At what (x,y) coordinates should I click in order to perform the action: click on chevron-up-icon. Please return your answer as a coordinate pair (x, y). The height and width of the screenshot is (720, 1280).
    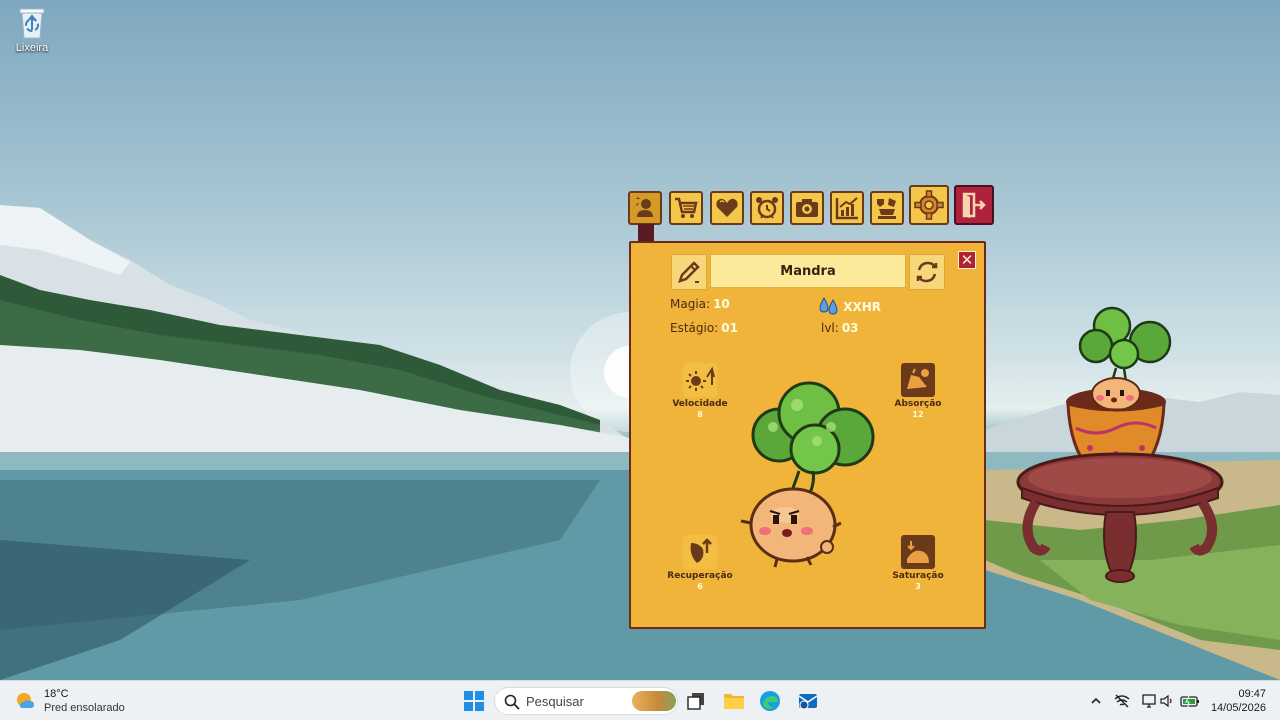
    Looking at the image, I should click on (1096, 700).